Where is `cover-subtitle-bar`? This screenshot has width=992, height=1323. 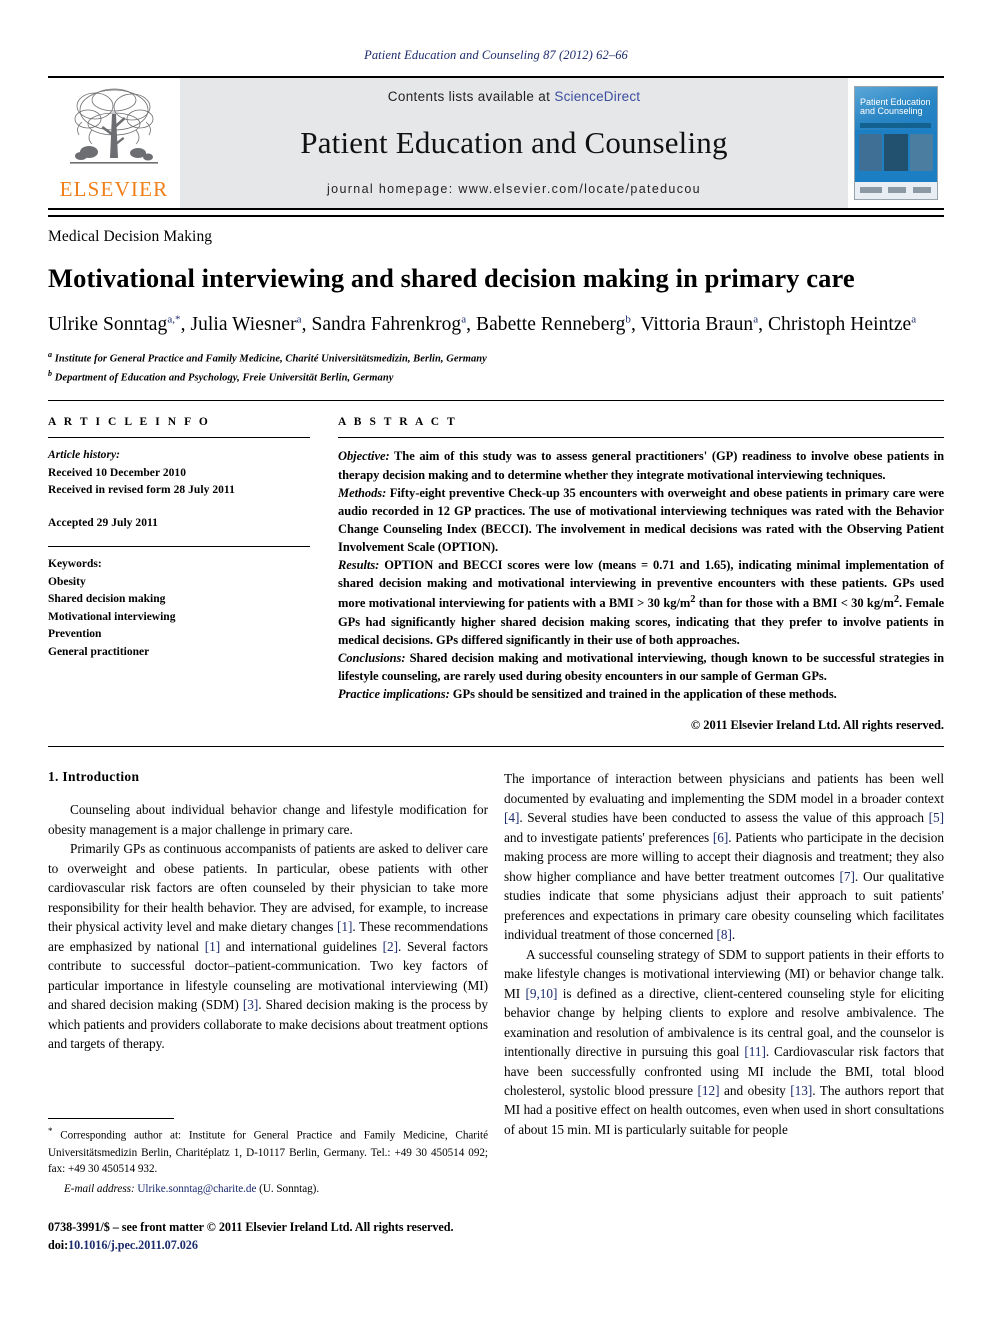 cover-subtitle-bar is located at coordinates (895, 125).